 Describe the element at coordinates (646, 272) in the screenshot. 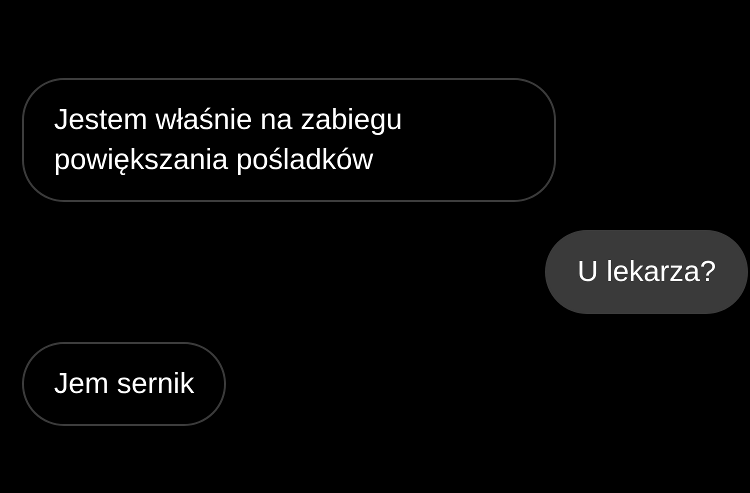

I see `sent-message: U lekarza?` at that location.